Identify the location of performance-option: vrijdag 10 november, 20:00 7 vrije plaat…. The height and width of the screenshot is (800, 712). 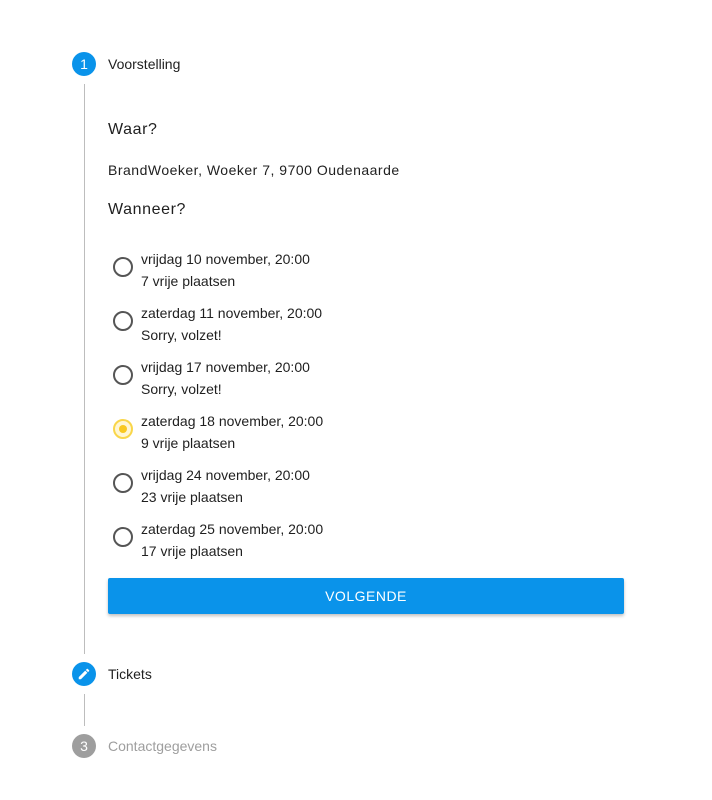
(368, 269).